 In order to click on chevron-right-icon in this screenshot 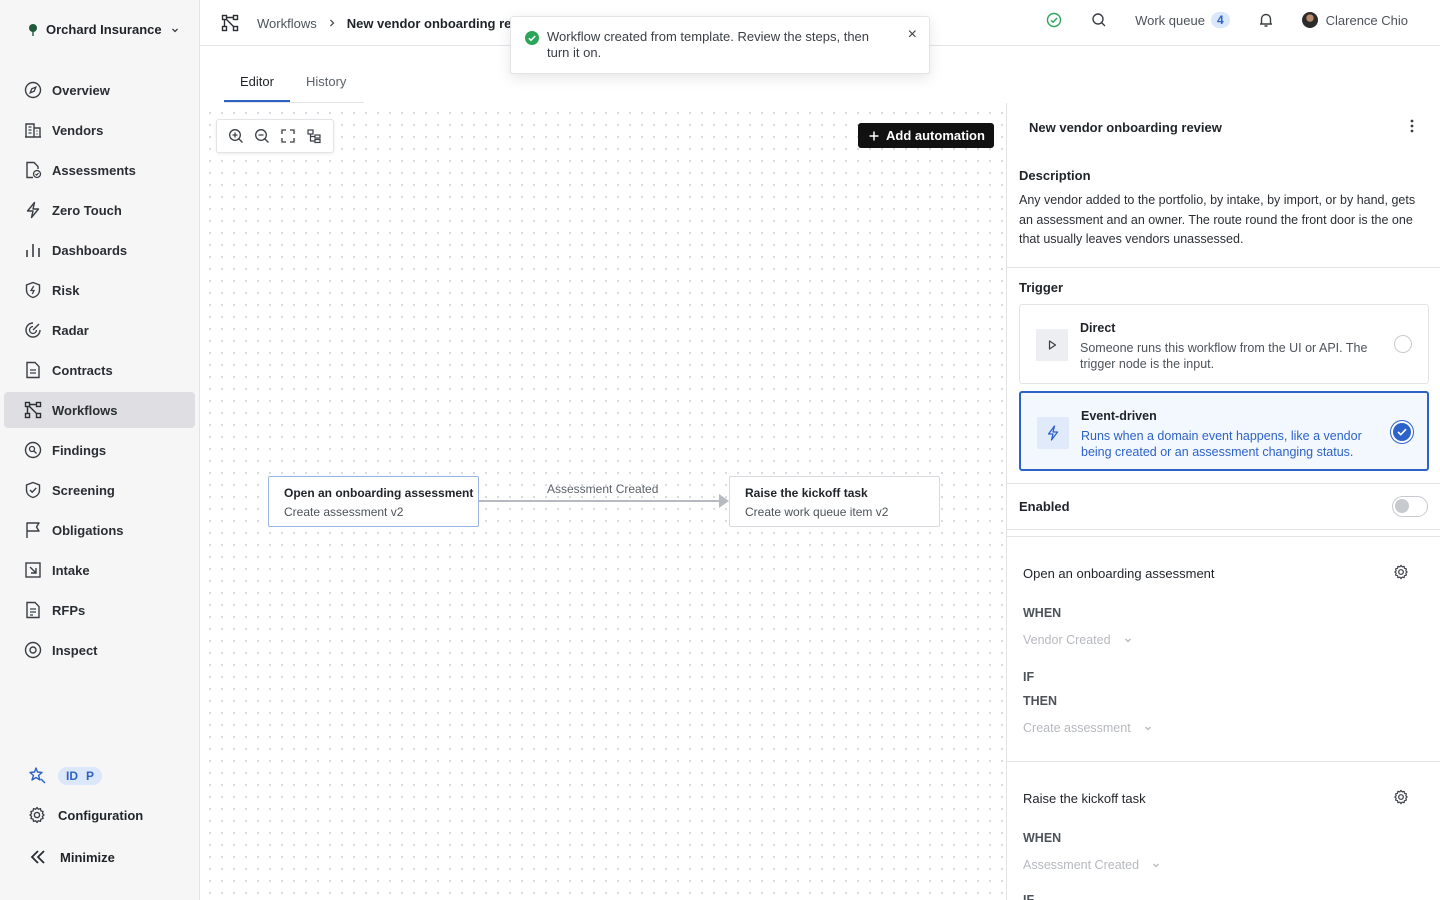, I will do `click(332, 23)`.